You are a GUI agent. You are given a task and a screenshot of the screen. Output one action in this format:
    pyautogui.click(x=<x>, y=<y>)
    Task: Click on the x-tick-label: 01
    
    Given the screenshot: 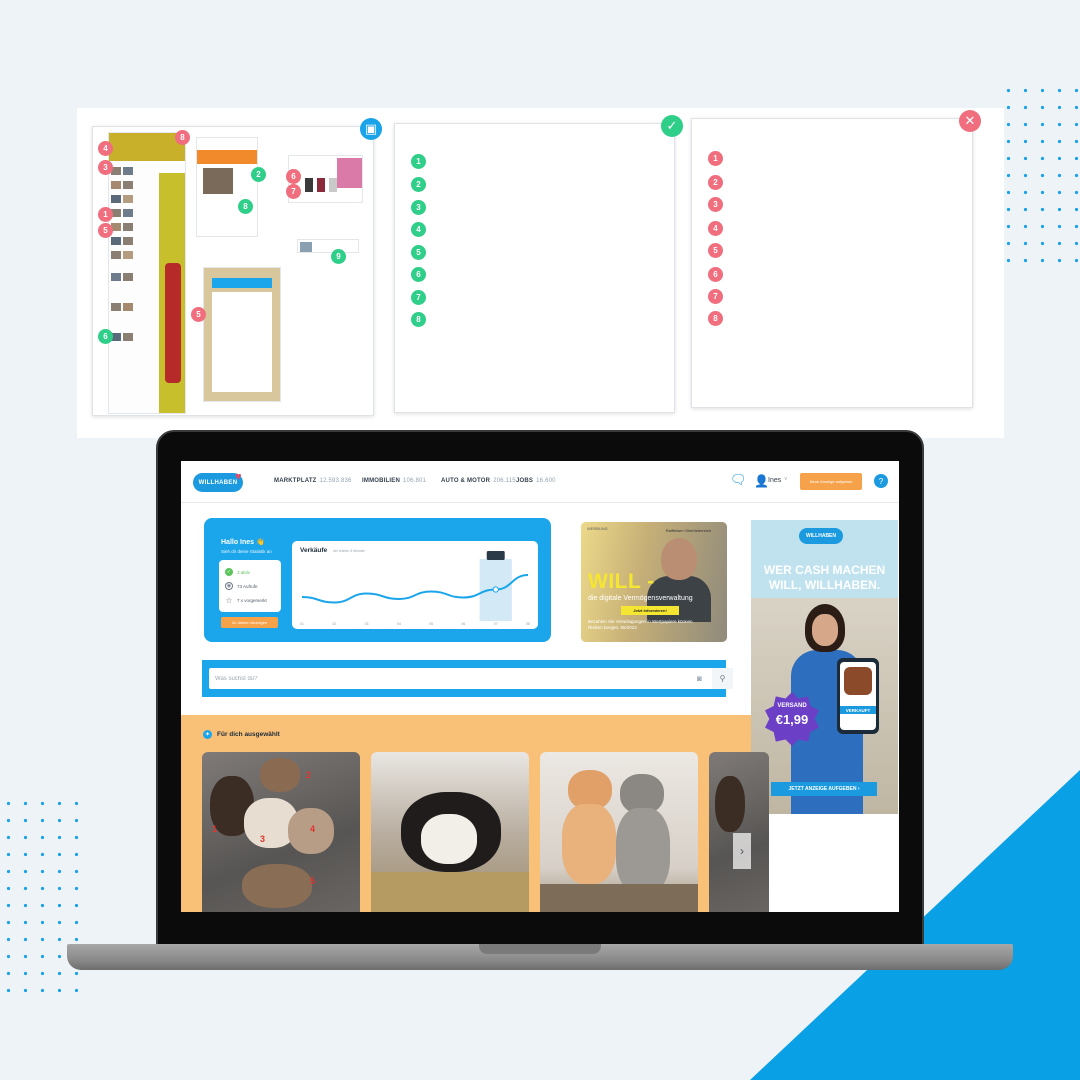 What is the action you would take?
    pyautogui.click(x=302, y=624)
    